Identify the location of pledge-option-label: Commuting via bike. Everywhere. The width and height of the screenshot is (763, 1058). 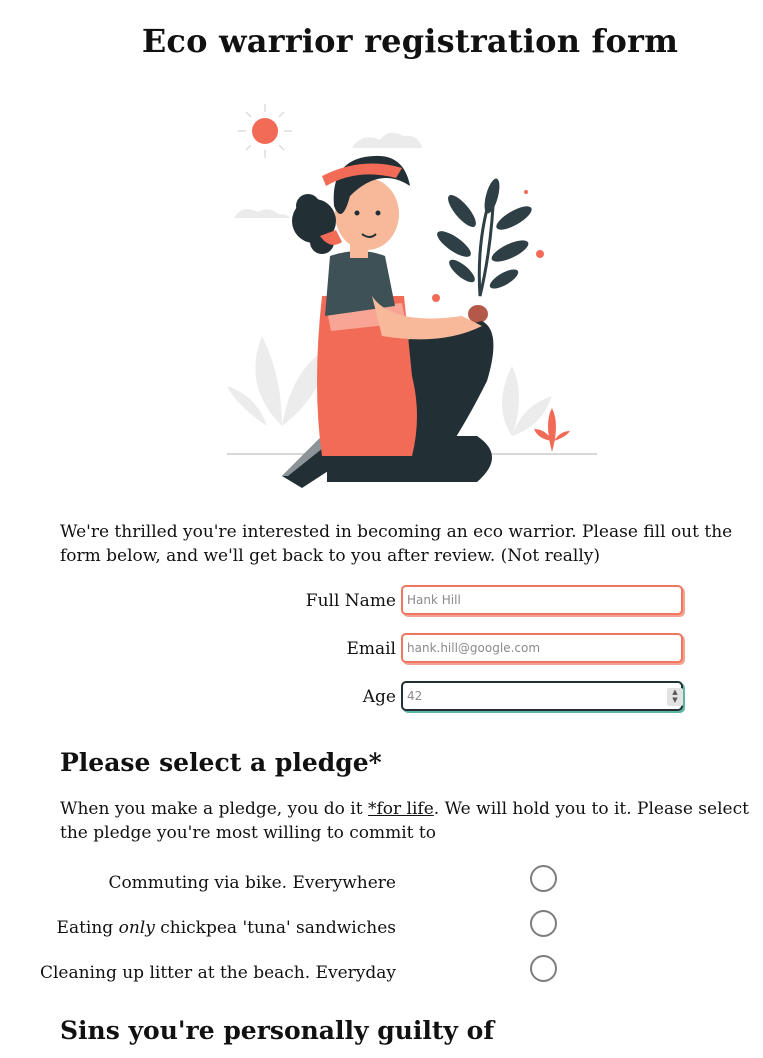
(252, 883).